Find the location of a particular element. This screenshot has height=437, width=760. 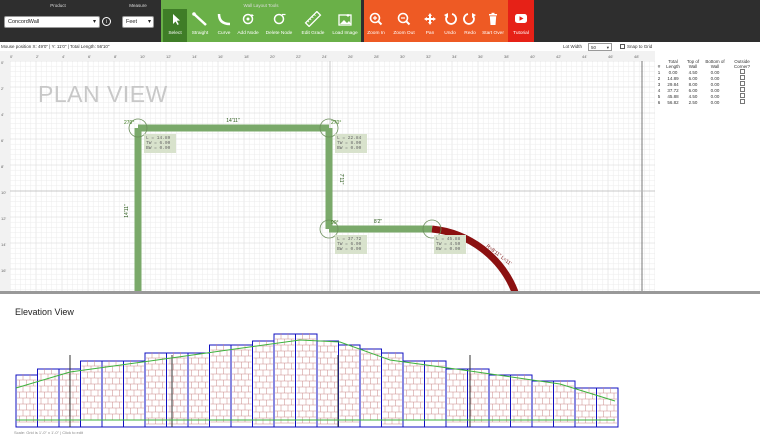

table-cell: 0.00 is located at coordinates (715, 102).